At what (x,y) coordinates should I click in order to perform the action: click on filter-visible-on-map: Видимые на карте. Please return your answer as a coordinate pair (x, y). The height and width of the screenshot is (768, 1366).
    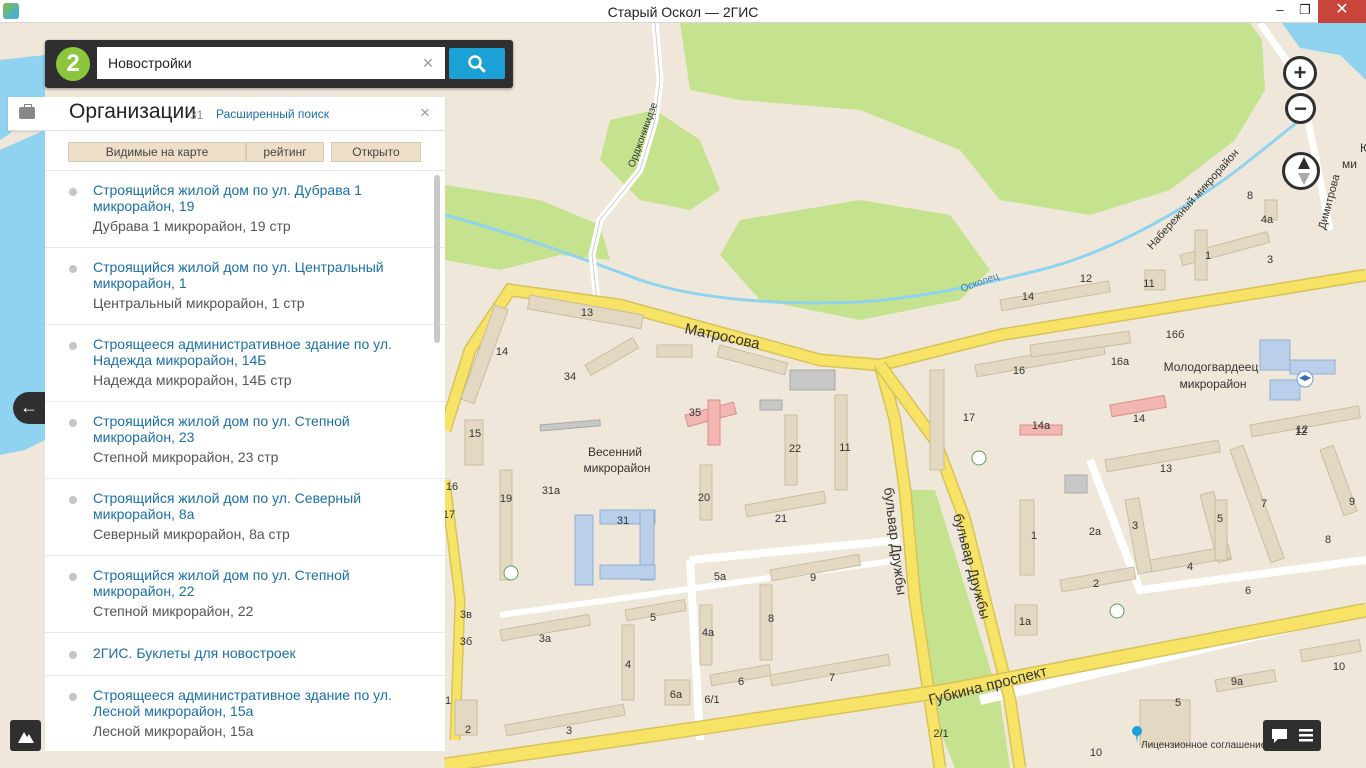
    Looking at the image, I should click on (157, 152).